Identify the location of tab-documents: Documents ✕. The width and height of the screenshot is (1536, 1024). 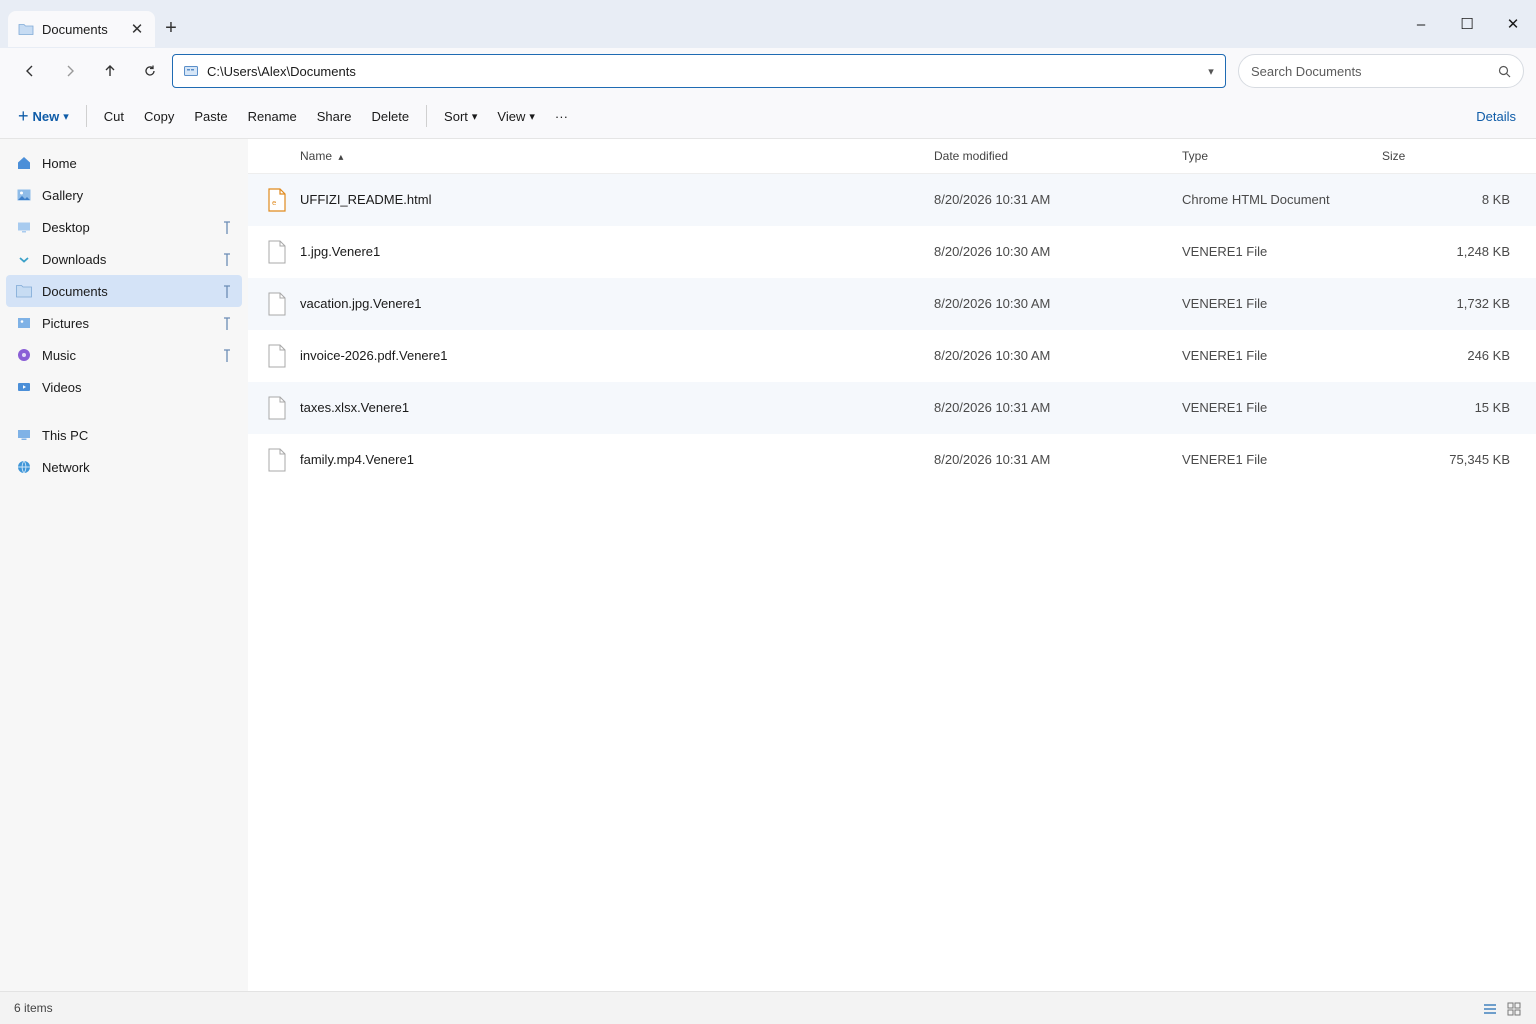
(81, 29).